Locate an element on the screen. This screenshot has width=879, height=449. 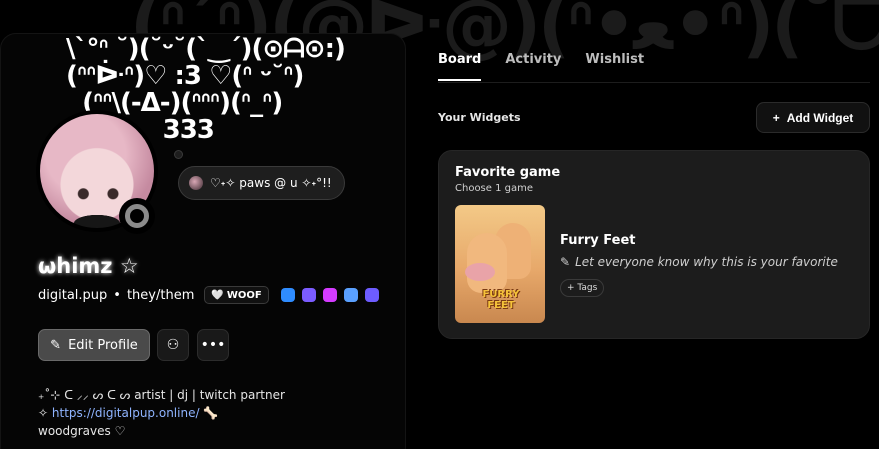
status-indicator-icon is located at coordinates (137, 216).